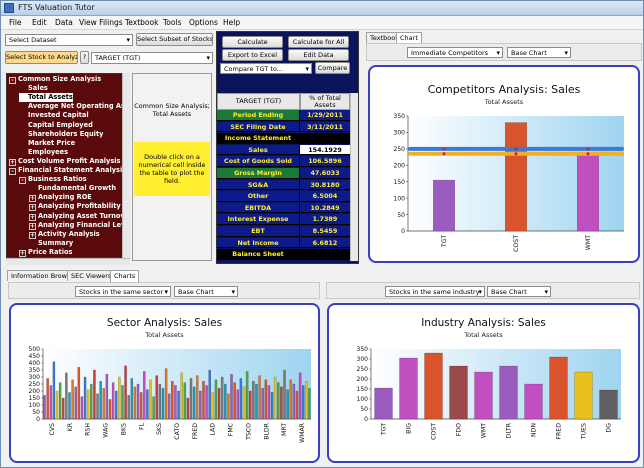 This screenshot has width=644, height=468. What do you see at coordinates (325, 150) in the screenshot?
I see `row-value: 154.1929` at bounding box center [325, 150].